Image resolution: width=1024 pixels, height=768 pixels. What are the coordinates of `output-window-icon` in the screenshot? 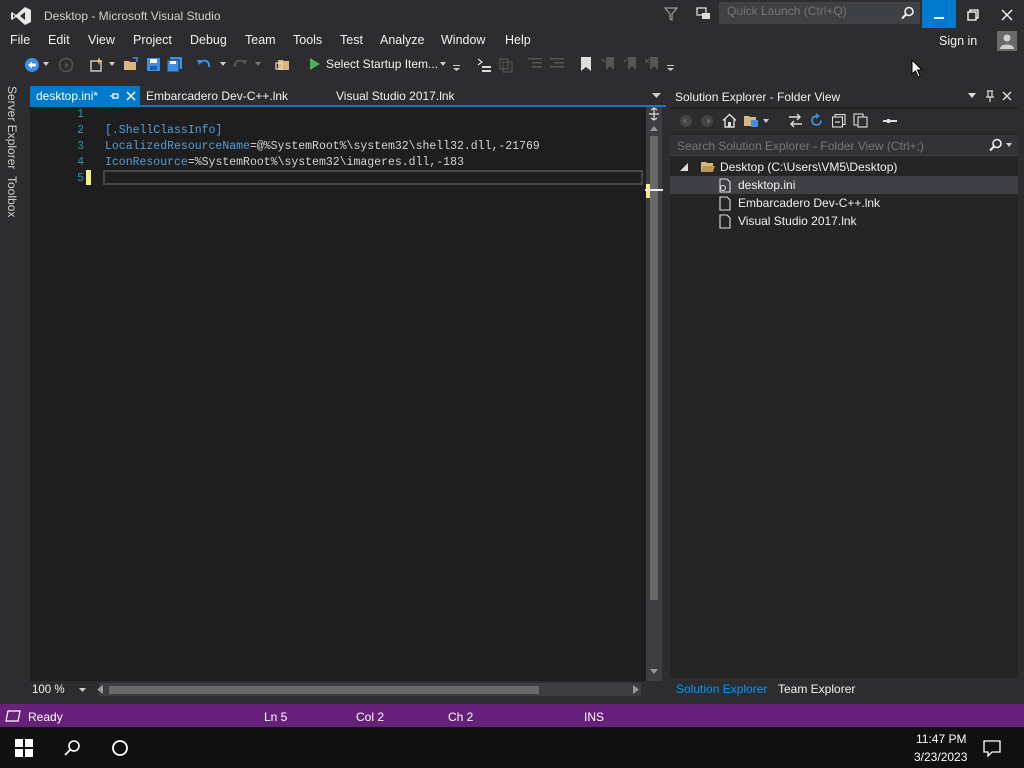 It's located at (13, 716).